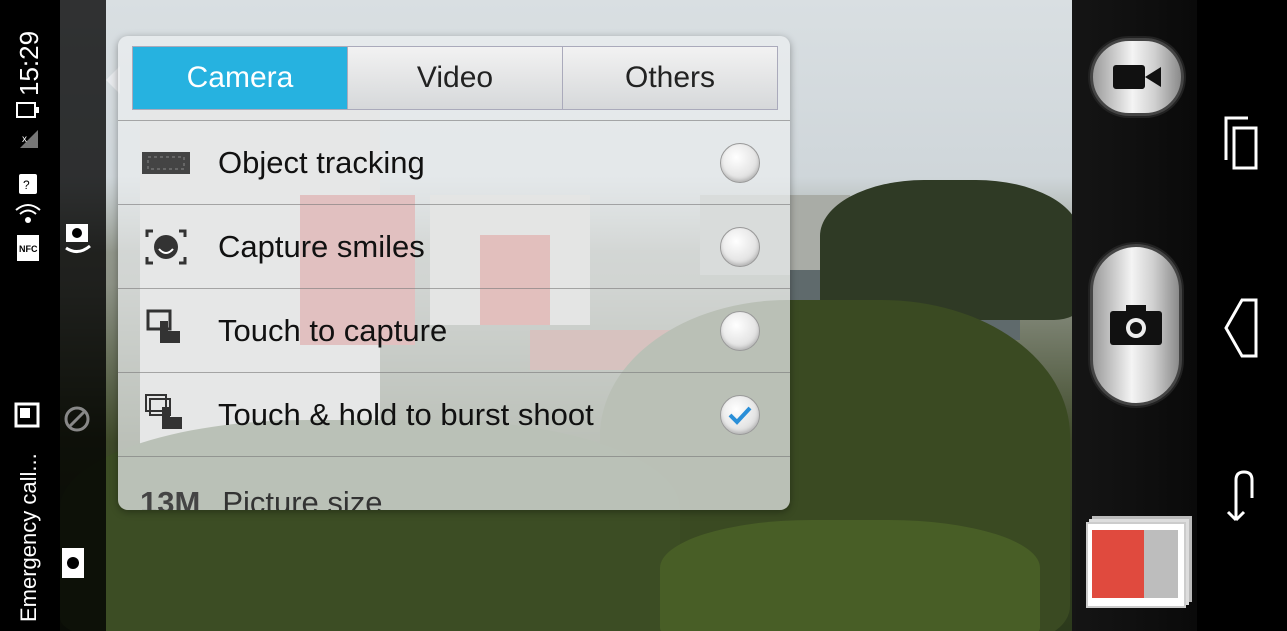  I want to click on picture-size-value: 13M, so click(170, 497).